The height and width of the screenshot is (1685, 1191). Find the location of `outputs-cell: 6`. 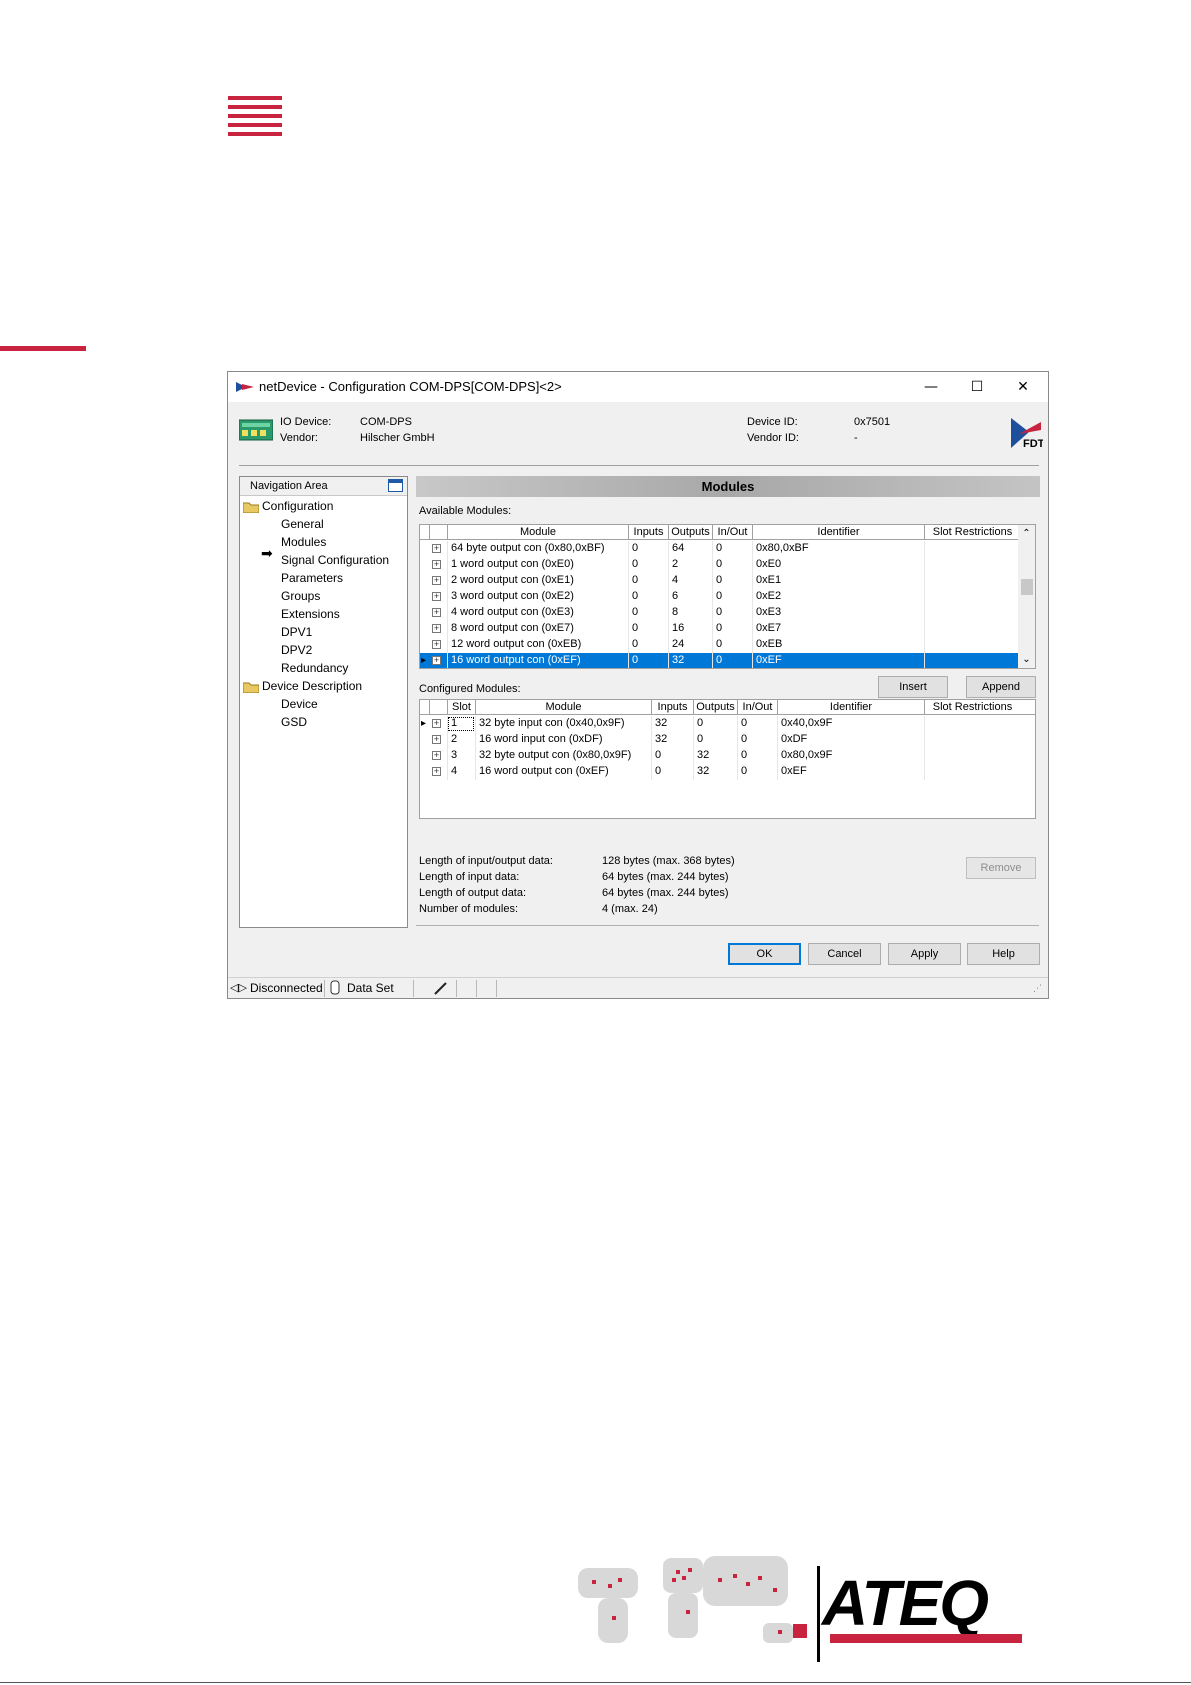

outputs-cell: 6 is located at coordinates (690, 597).